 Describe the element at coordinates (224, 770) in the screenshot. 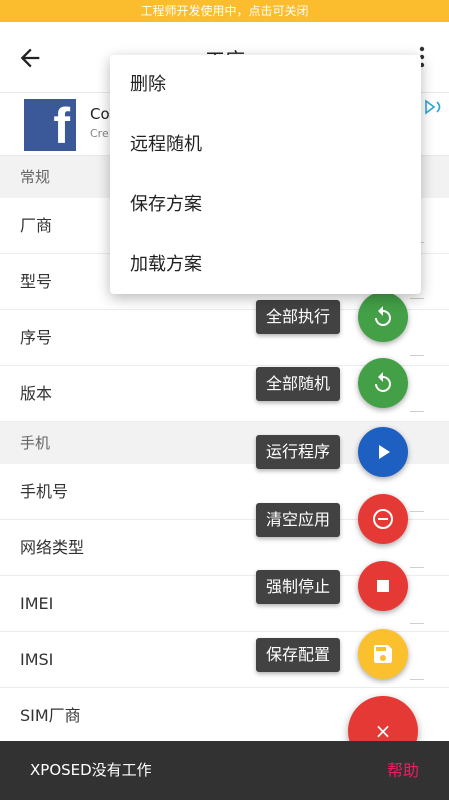

I see `status-snackbar: XPOSED没有工作 帮助` at that location.